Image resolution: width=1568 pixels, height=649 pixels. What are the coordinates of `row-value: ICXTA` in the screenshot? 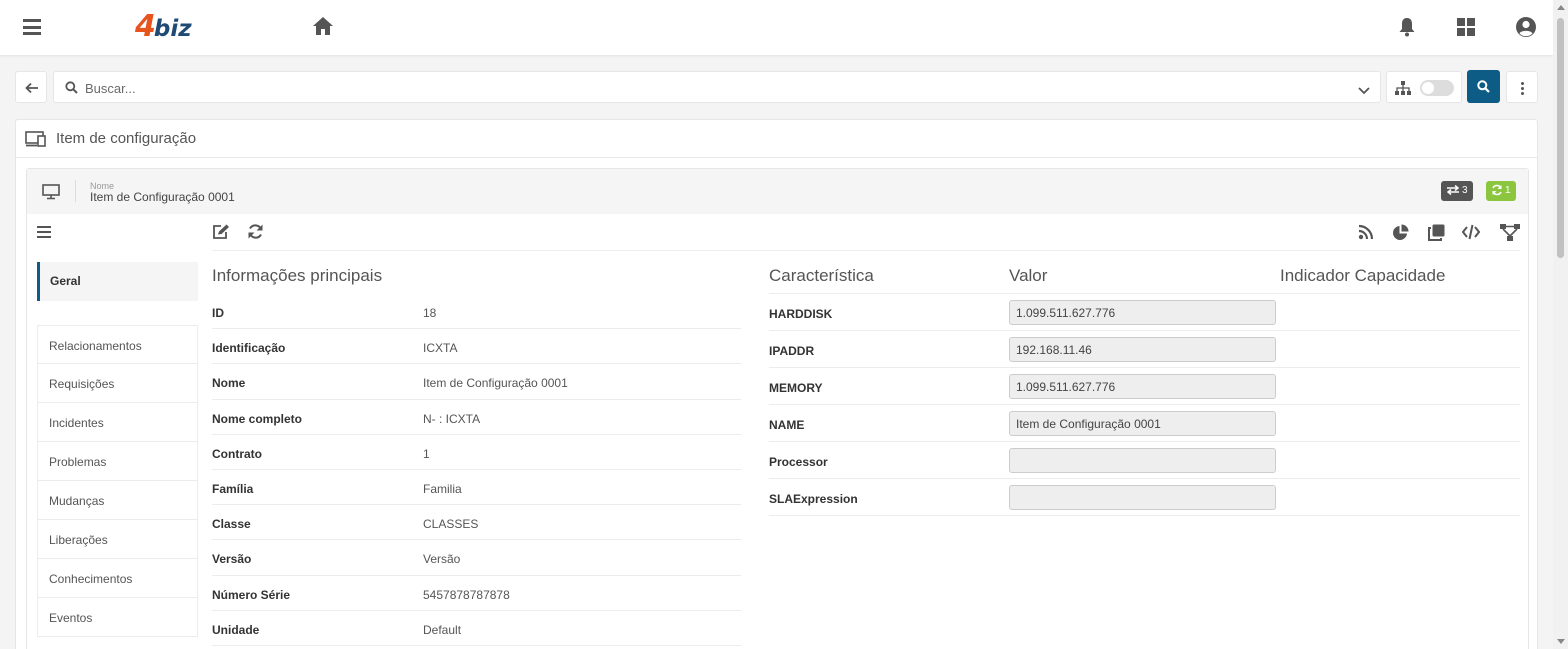 It's located at (440, 348).